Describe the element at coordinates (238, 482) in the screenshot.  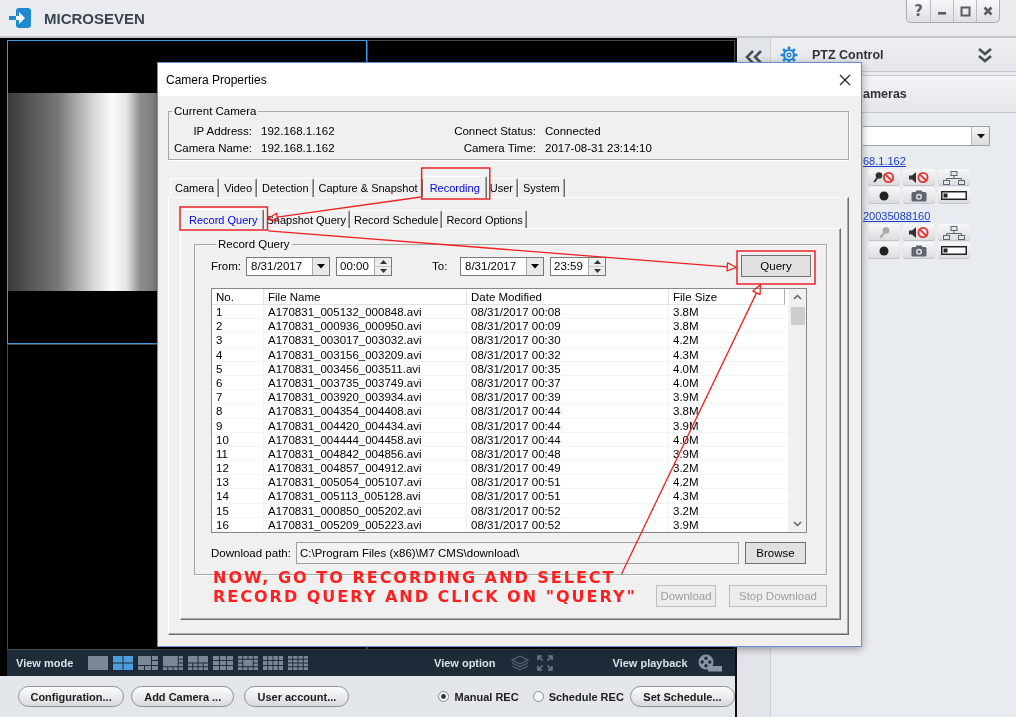
I see `table-cell: 13` at that location.